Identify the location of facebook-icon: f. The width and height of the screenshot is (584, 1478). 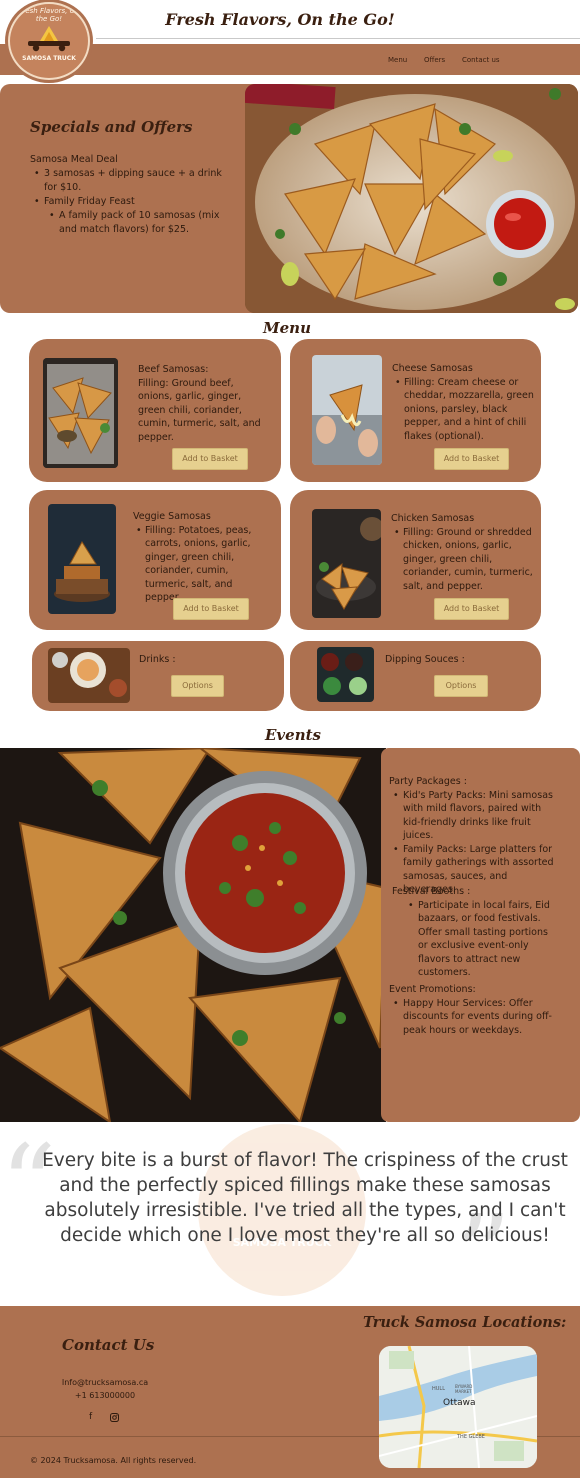
(90, 1417).